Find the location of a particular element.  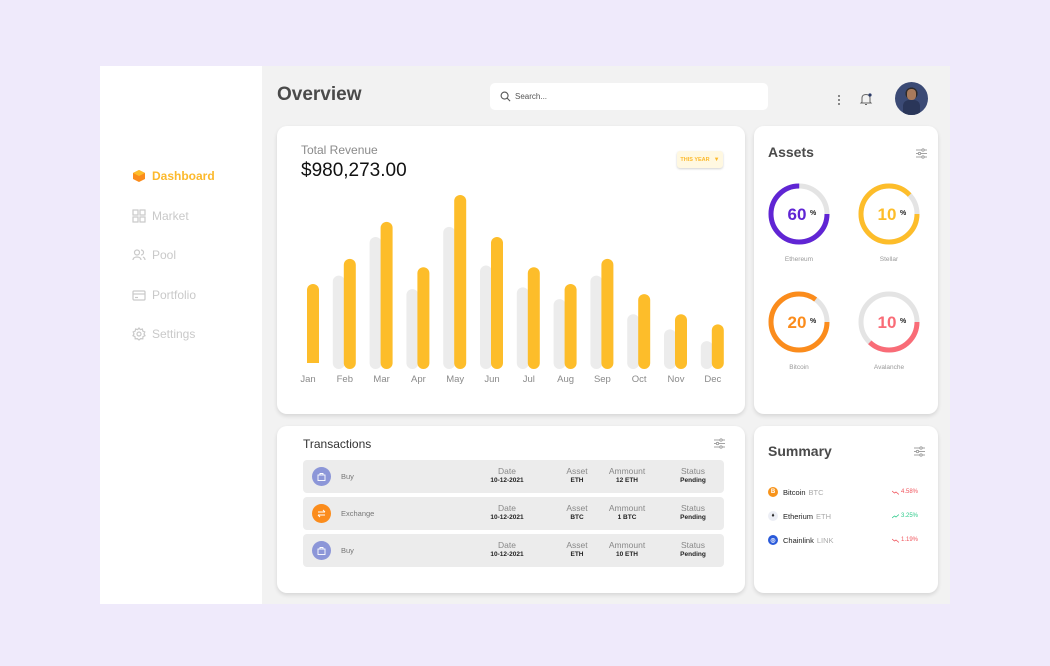

column-value: 10-12-2021 is located at coordinates (507, 480).